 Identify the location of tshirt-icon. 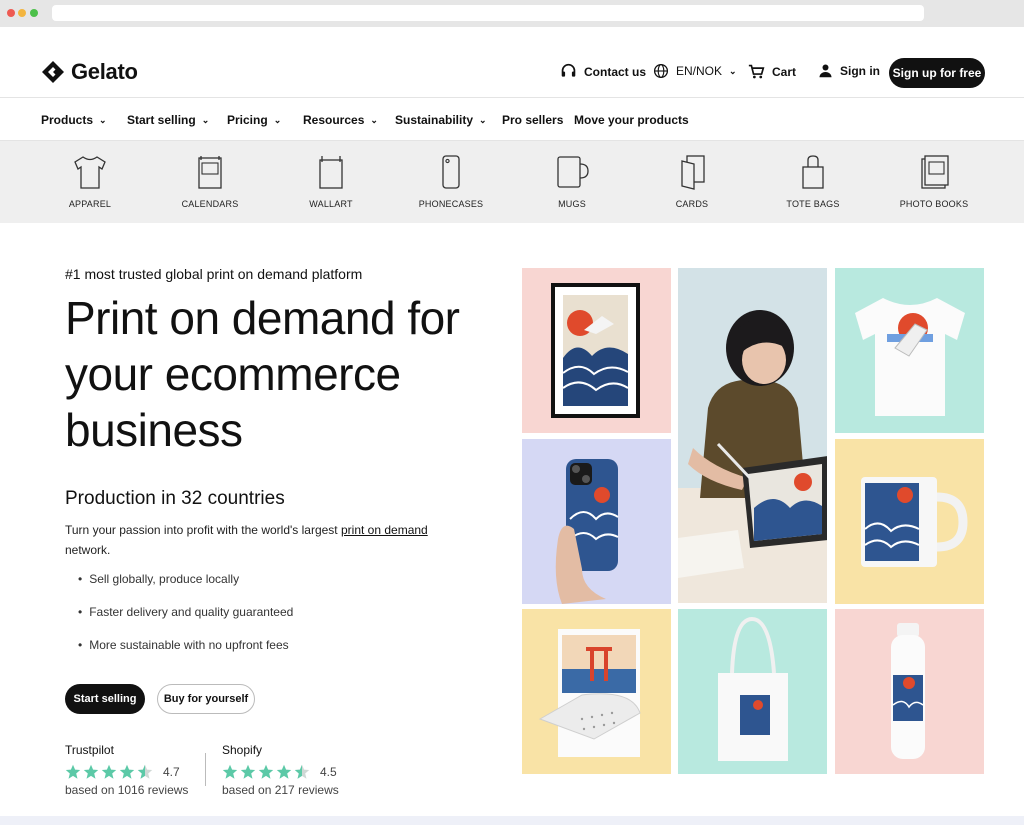
(90, 172).